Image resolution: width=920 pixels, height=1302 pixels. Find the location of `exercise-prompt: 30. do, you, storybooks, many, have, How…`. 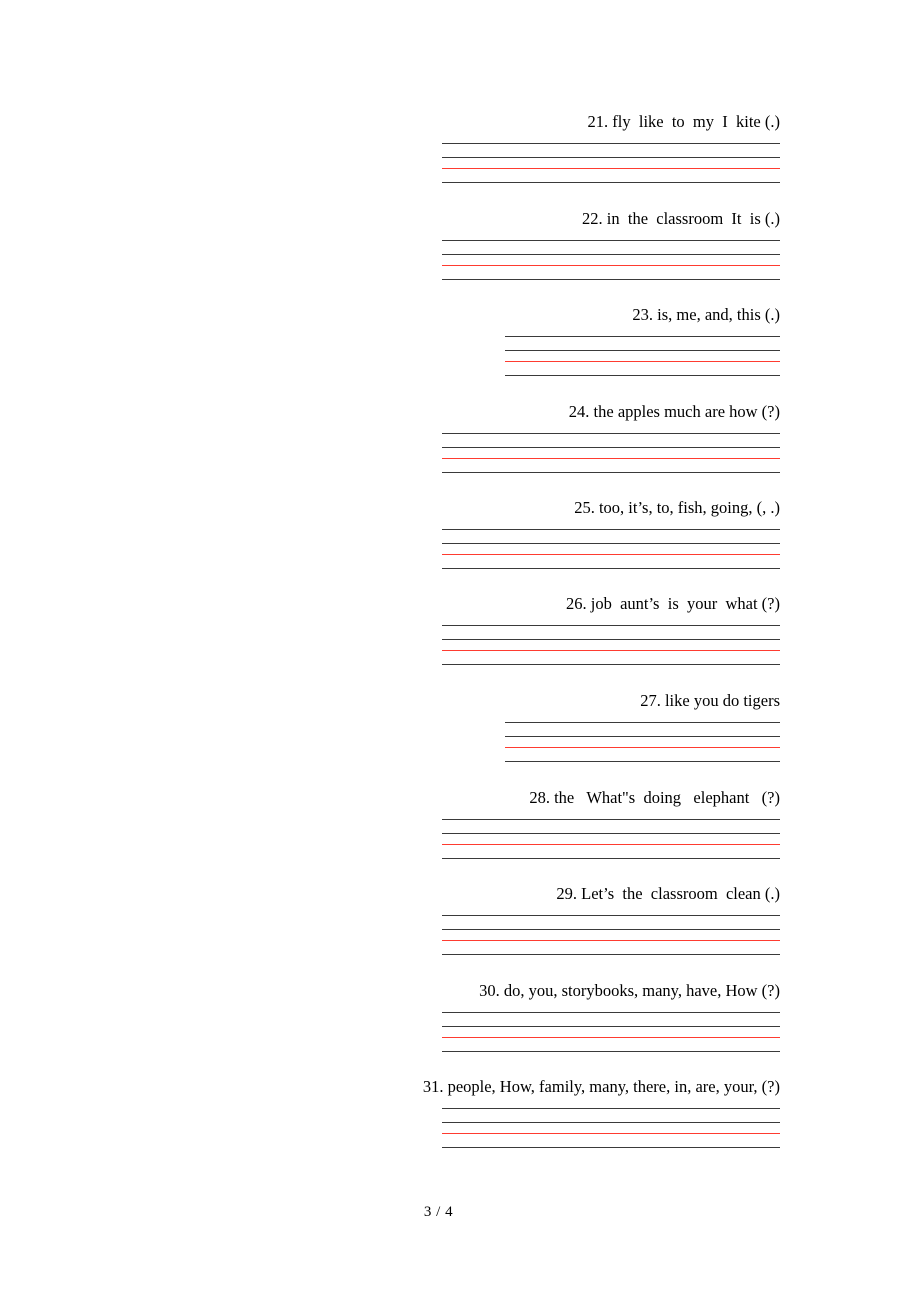

exercise-prompt: 30. do, you, storybooks, many, have, How… is located at coordinates (629, 990).